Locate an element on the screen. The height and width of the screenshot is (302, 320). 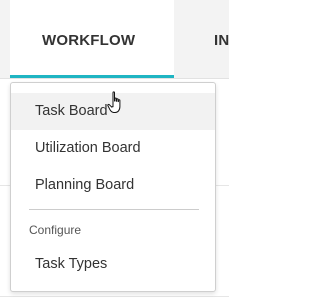
configure-section-label: Configure is located at coordinates (55, 230).